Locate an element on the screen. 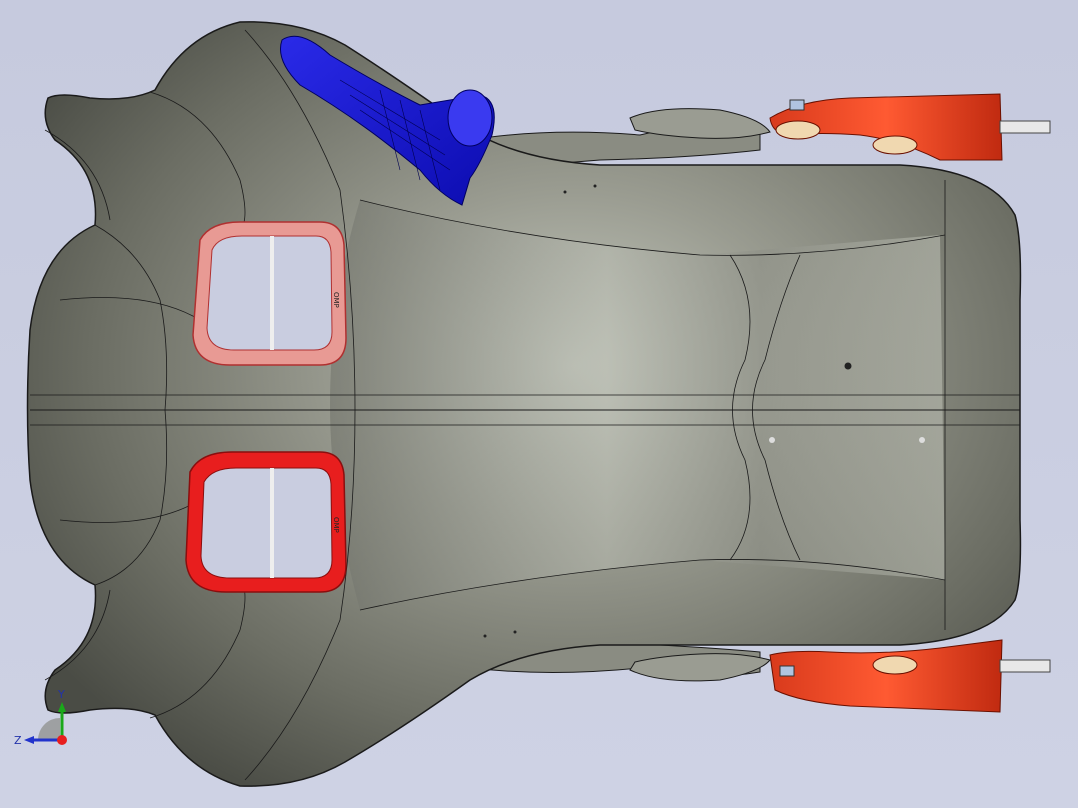 The width and height of the screenshot is (1078, 808). lower-harness-slot is located at coordinates (266, 522).